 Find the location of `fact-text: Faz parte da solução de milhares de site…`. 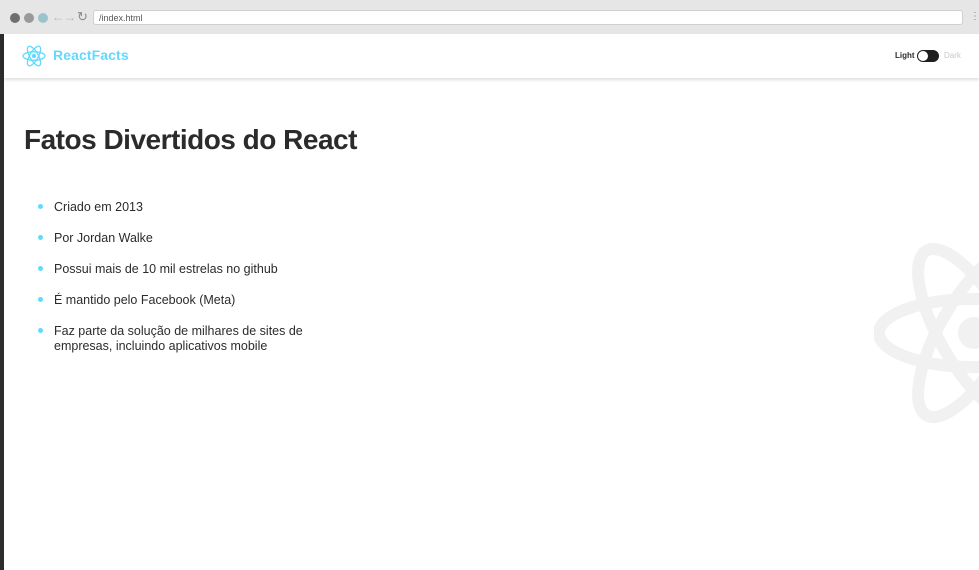

fact-text: Faz parte da solução de milhares de site… is located at coordinates (178, 338).